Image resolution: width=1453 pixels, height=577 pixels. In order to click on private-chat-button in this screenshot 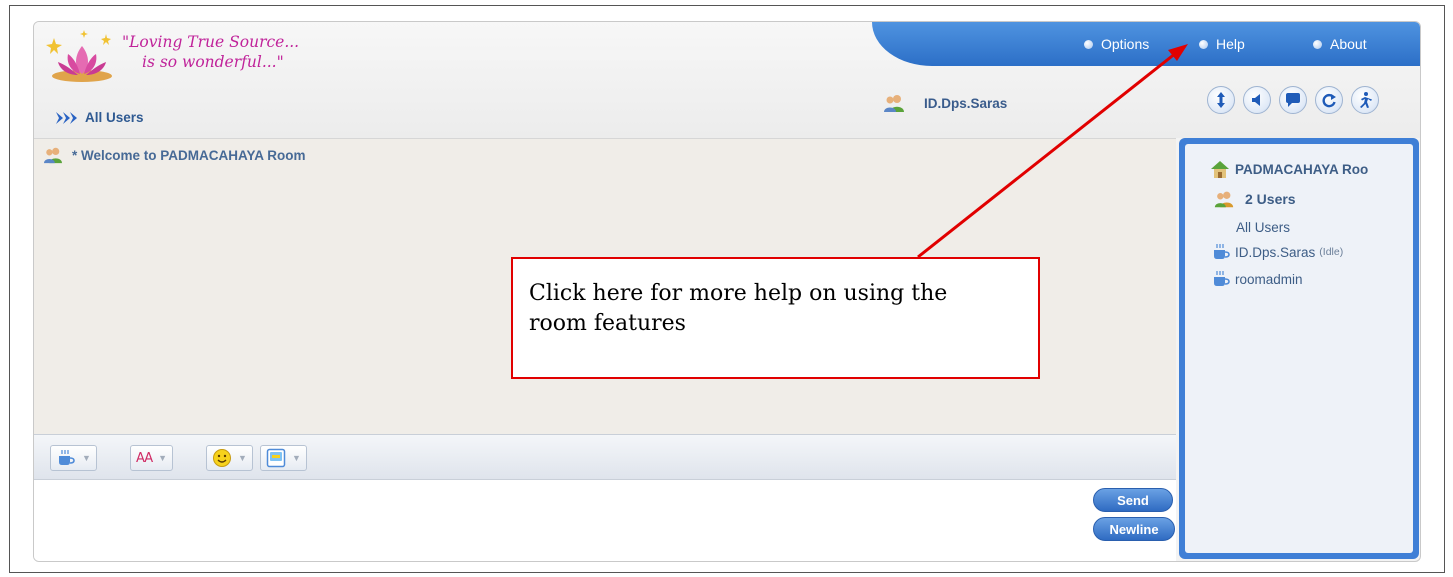, I will do `click(1293, 100)`.